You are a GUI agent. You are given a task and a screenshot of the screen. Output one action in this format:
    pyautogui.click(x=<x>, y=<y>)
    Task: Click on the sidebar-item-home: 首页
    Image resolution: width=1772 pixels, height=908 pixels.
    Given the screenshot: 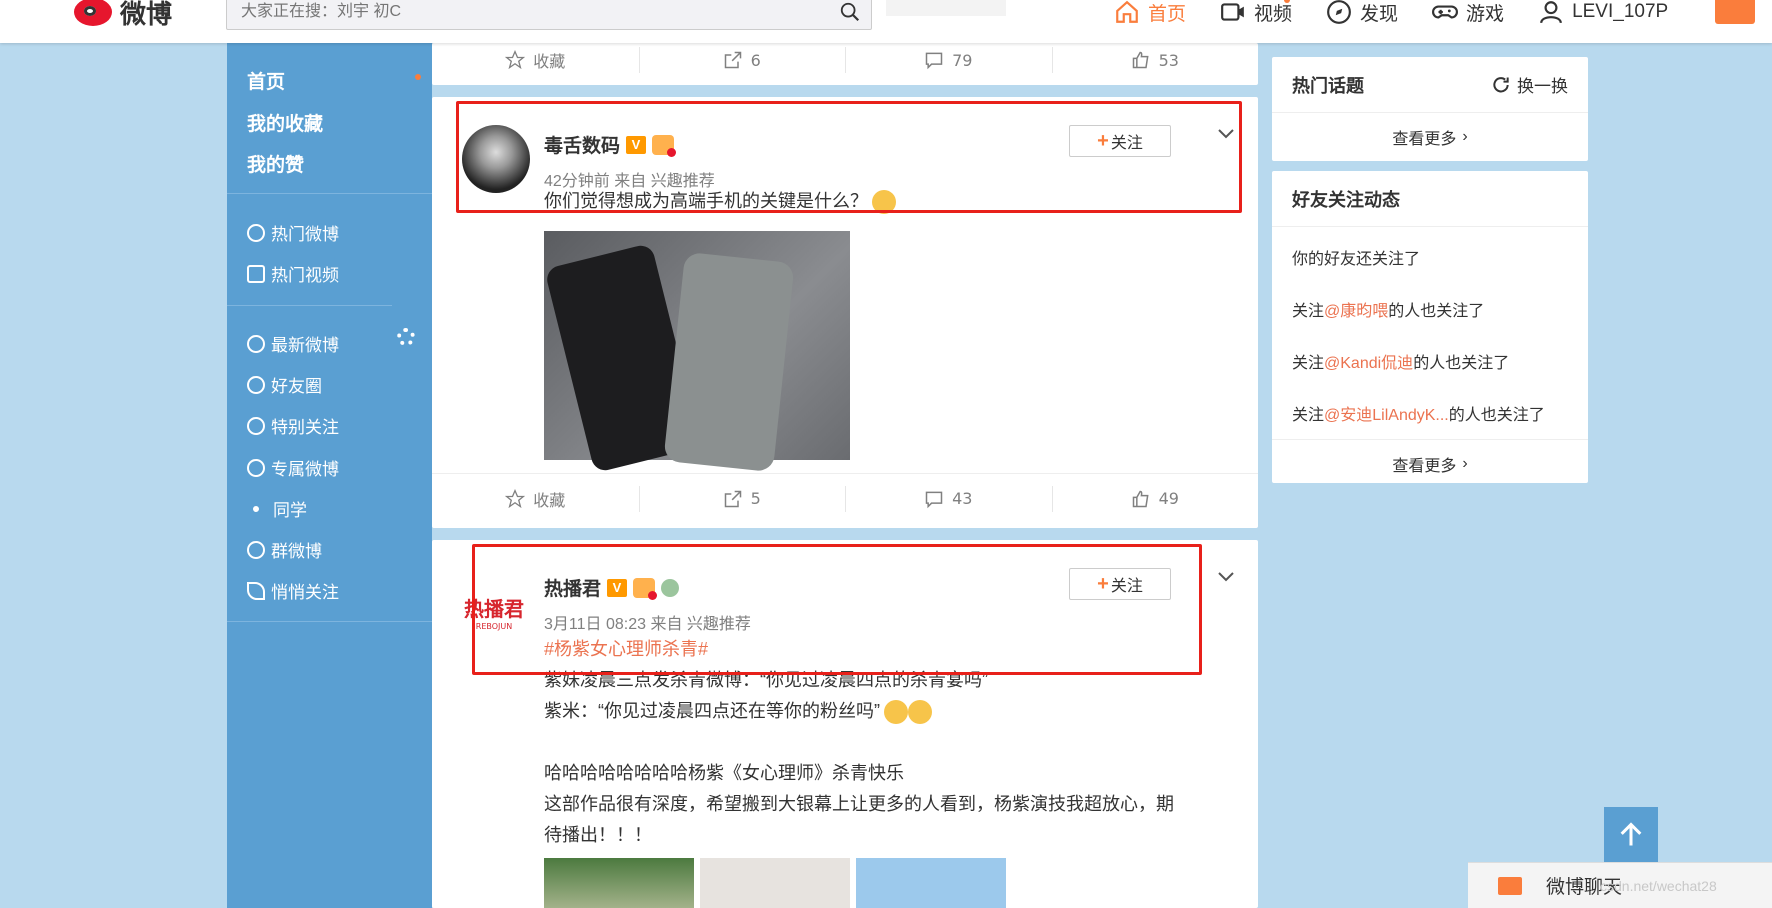 What is the action you would take?
    pyautogui.click(x=266, y=80)
    